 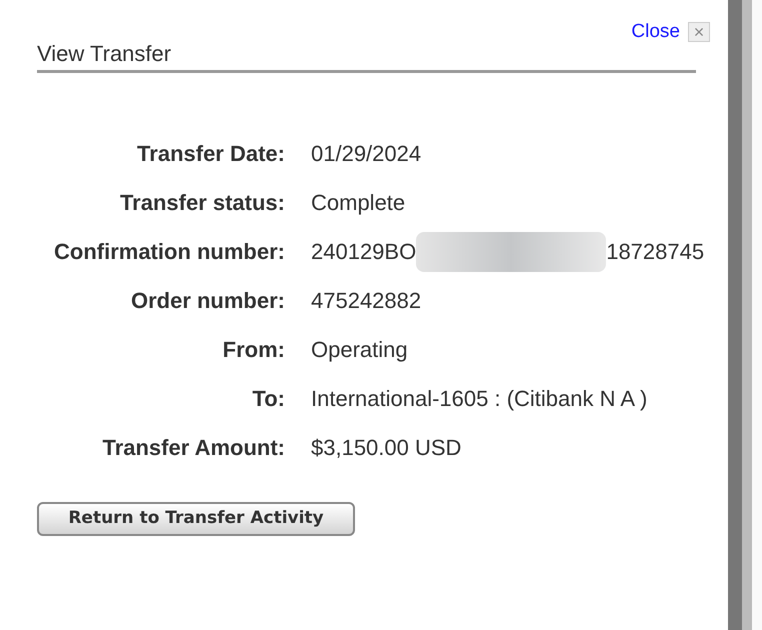 What do you see at coordinates (169, 252) in the screenshot?
I see `field-label: Confirmation number:` at bounding box center [169, 252].